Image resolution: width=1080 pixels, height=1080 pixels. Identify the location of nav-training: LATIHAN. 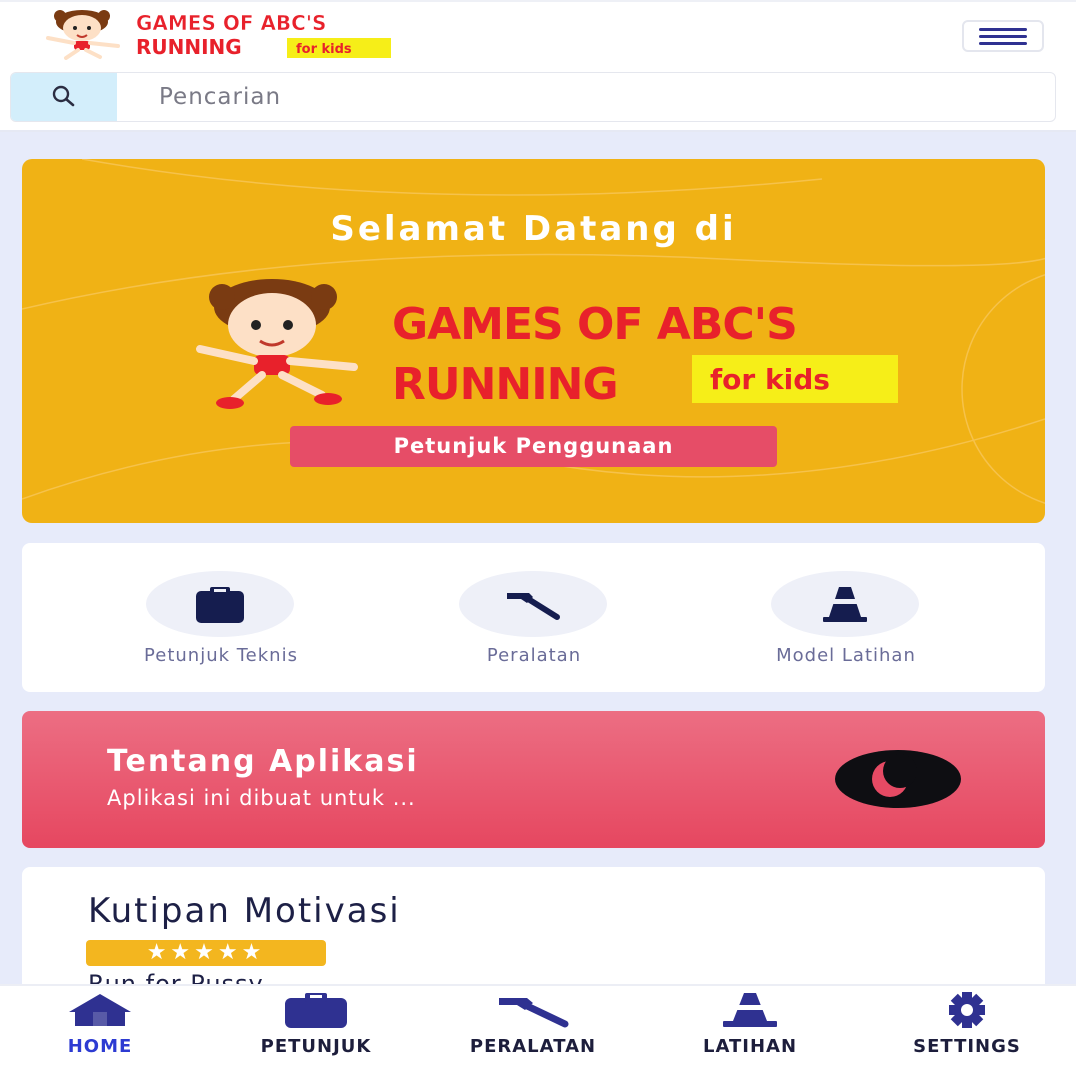
(750, 1024).